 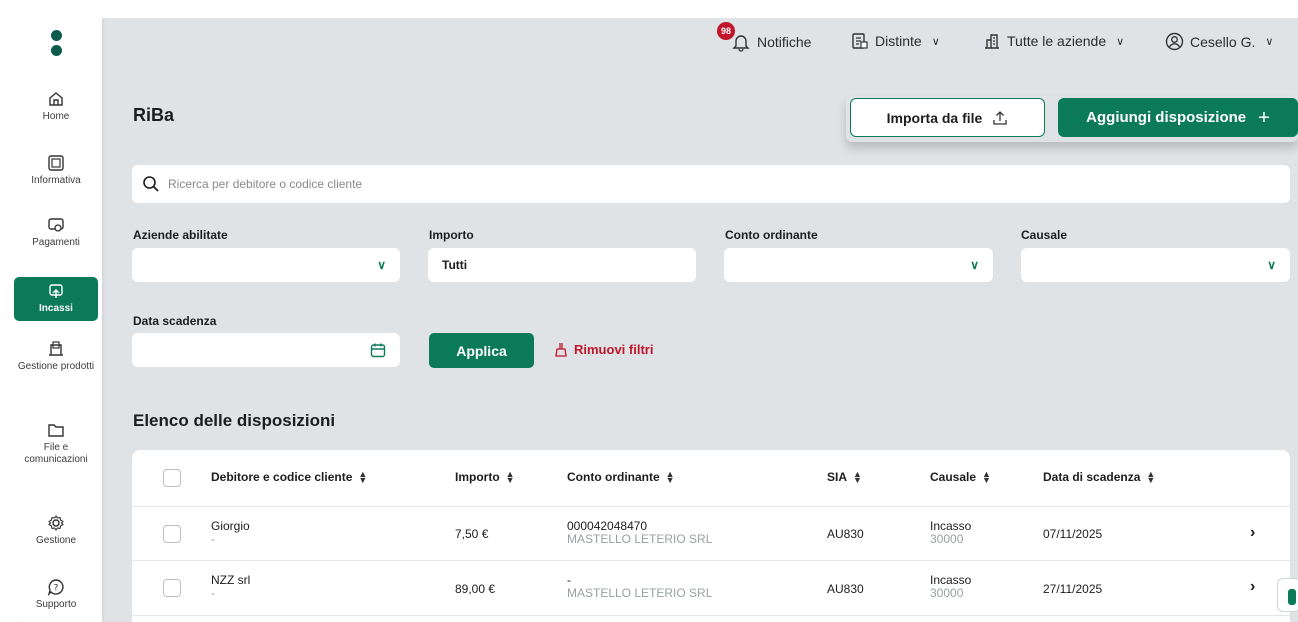 I want to click on import-file-label: Importa da file, so click(x=934, y=117).